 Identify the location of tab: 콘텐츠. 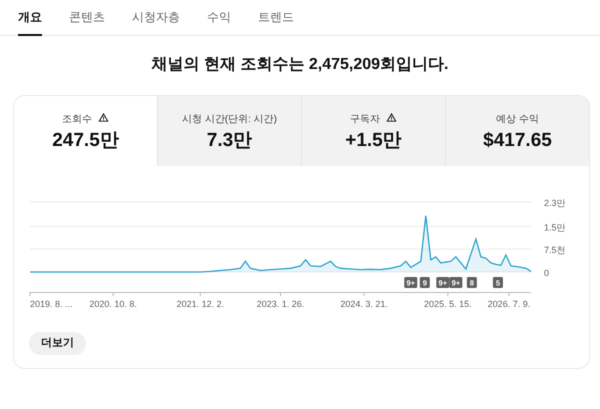
(87, 18).